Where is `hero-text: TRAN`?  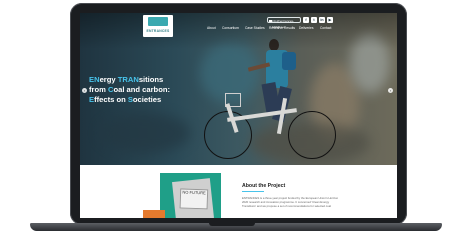
hero-text: TRAN is located at coordinates (128, 79).